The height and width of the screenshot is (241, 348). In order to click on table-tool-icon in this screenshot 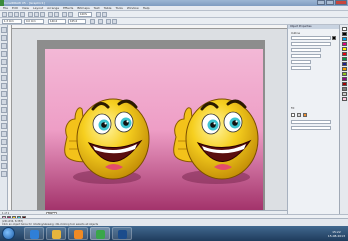, I will do `click(4, 118)`.